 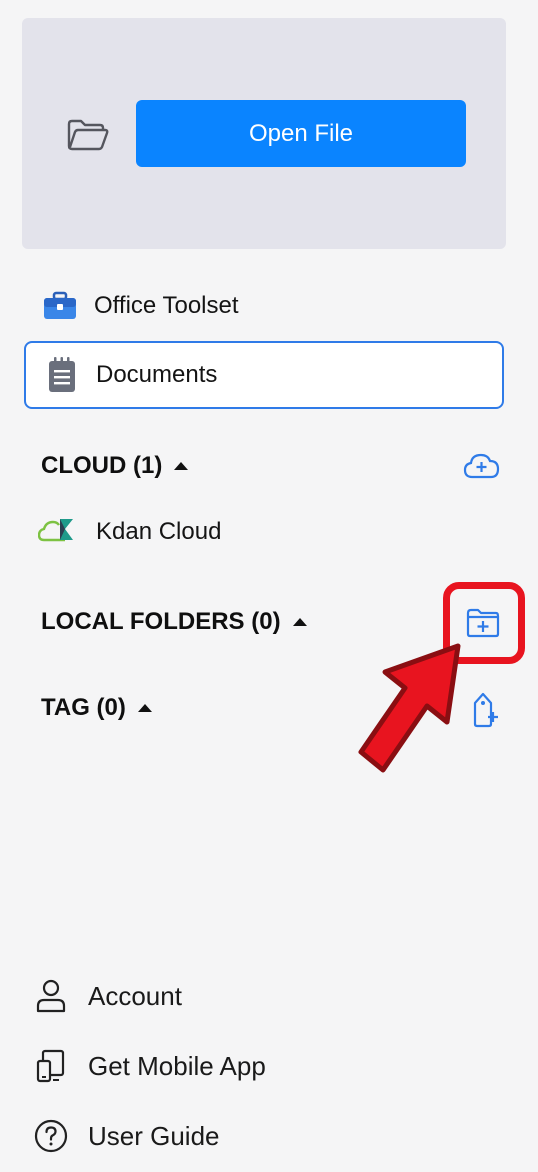 I want to click on cloud-add-icon, so click(x=482, y=466).